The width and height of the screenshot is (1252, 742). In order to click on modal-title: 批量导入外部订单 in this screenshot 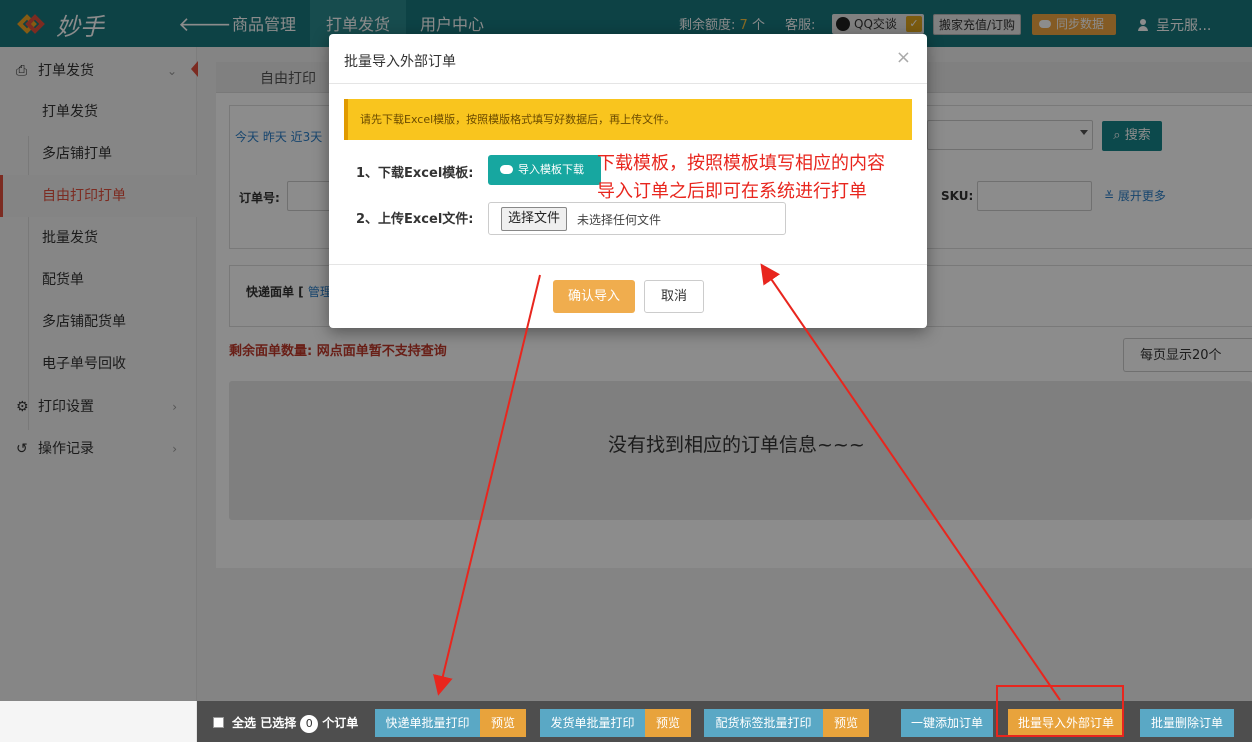, I will do `click(400, 62)`.